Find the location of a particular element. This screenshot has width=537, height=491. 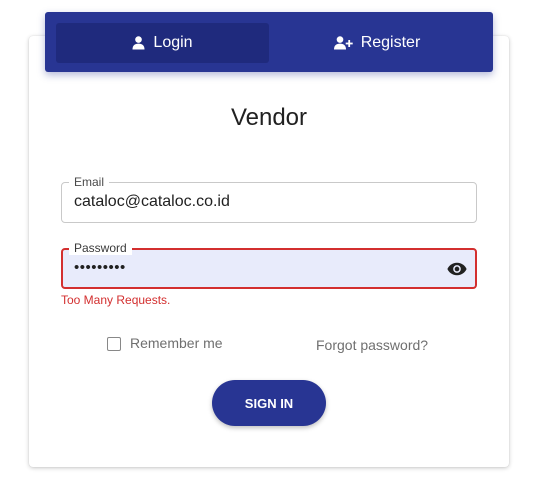

password-field: Password ••••••••• is located at coordinates (269, 265).